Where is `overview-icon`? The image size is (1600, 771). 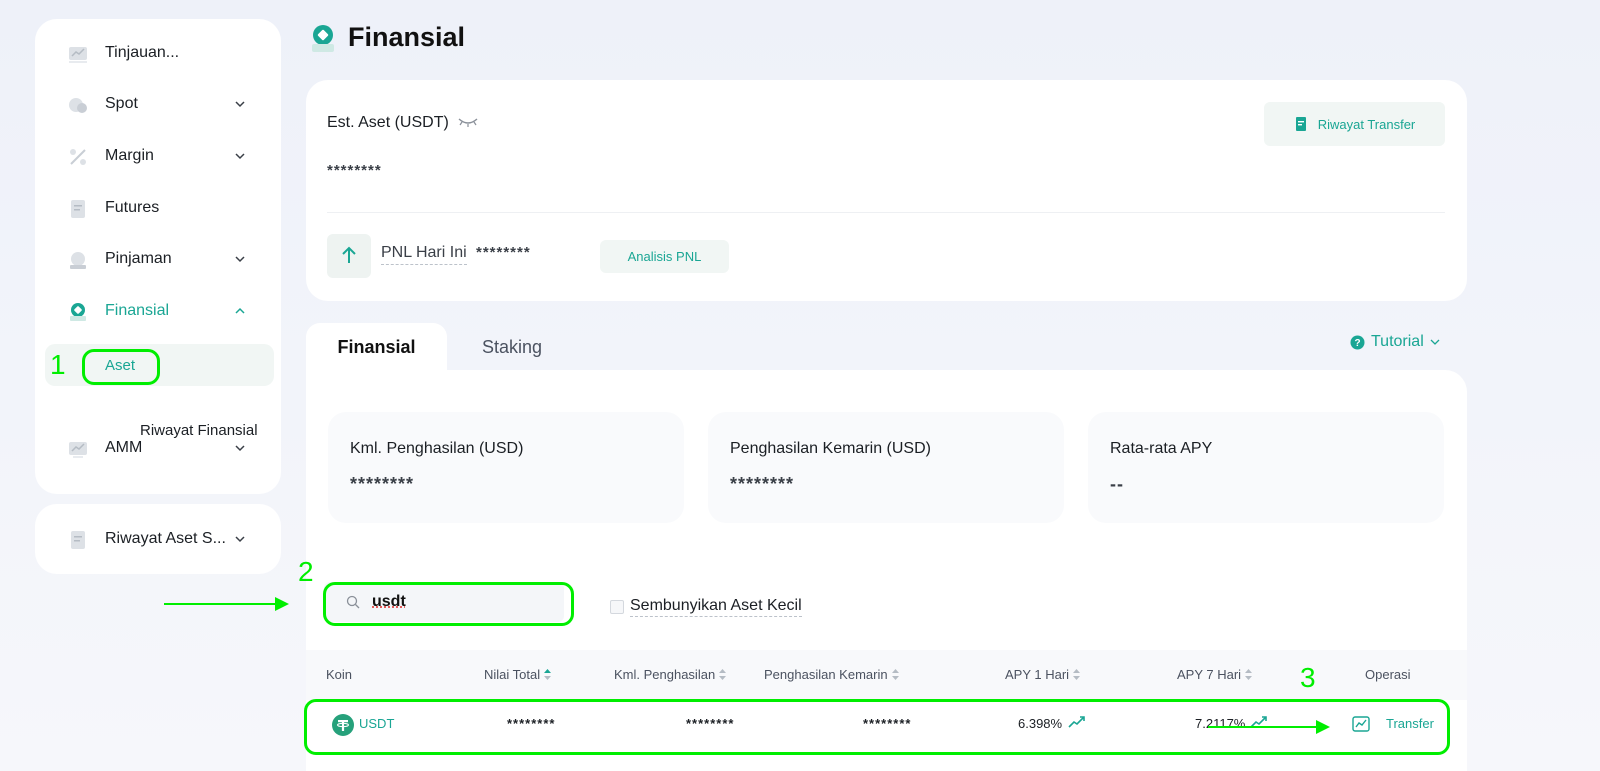 overview-icon is located at coordinates (78, 55).